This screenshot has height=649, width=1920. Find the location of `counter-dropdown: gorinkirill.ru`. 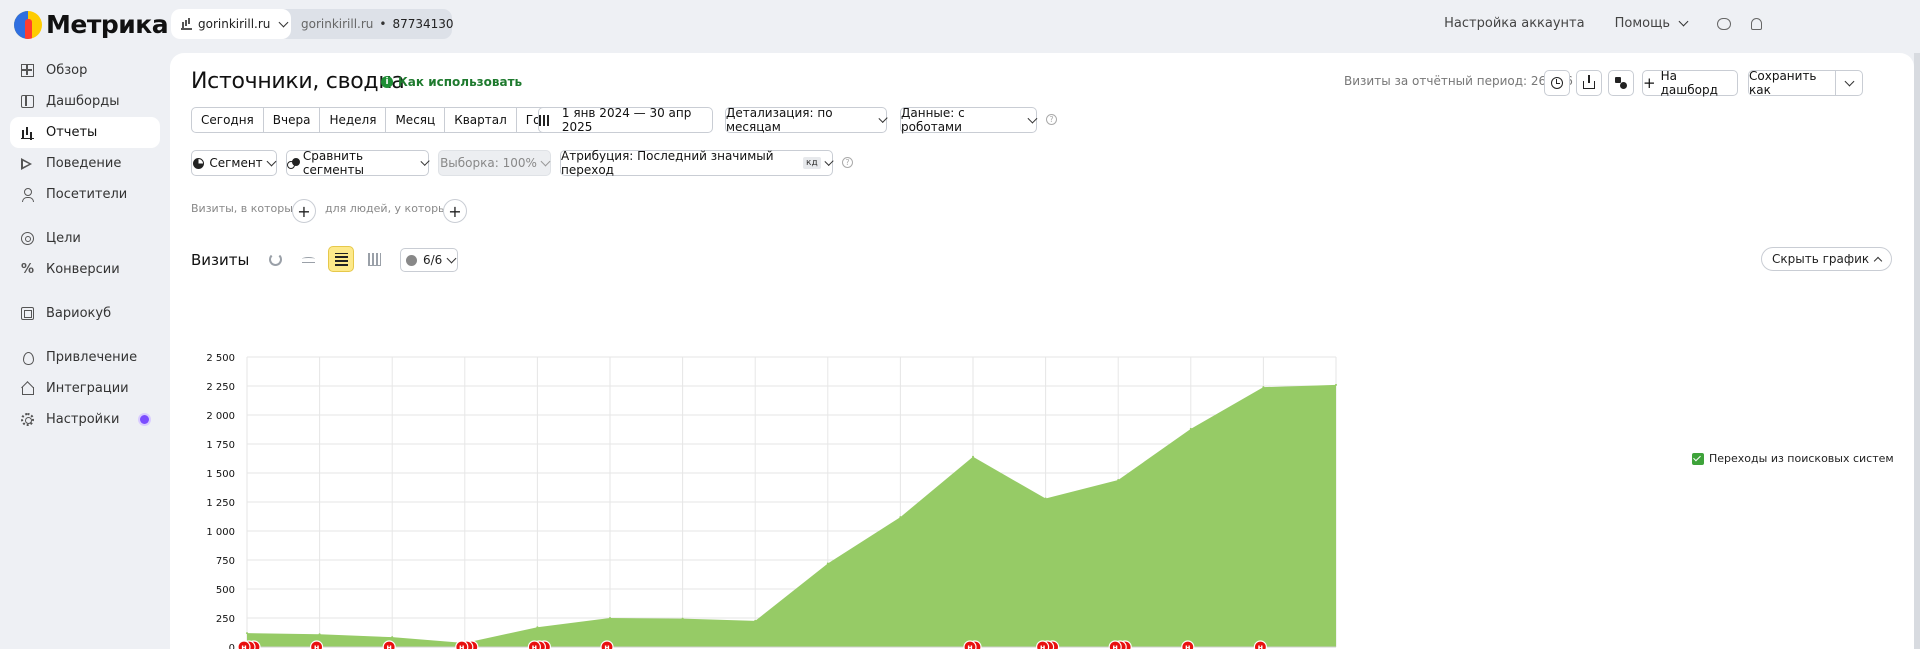

counter-dropdown: gorinkirill.ru is located at coordinates (231, 24).